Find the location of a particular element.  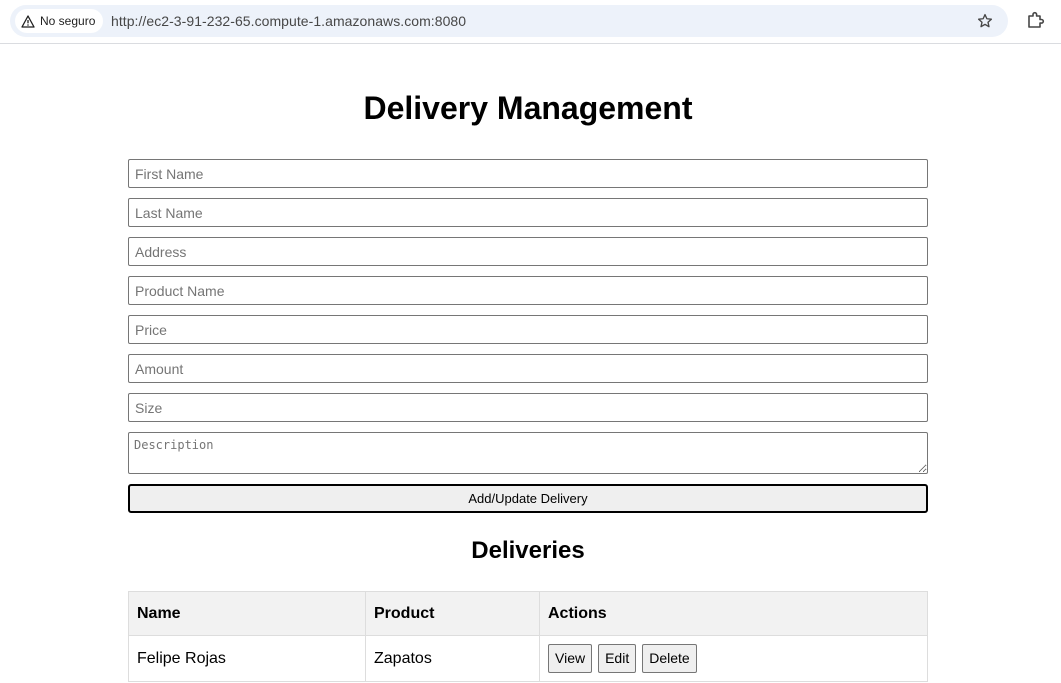

edit-button: Edit is located at coordinates (617, 658).